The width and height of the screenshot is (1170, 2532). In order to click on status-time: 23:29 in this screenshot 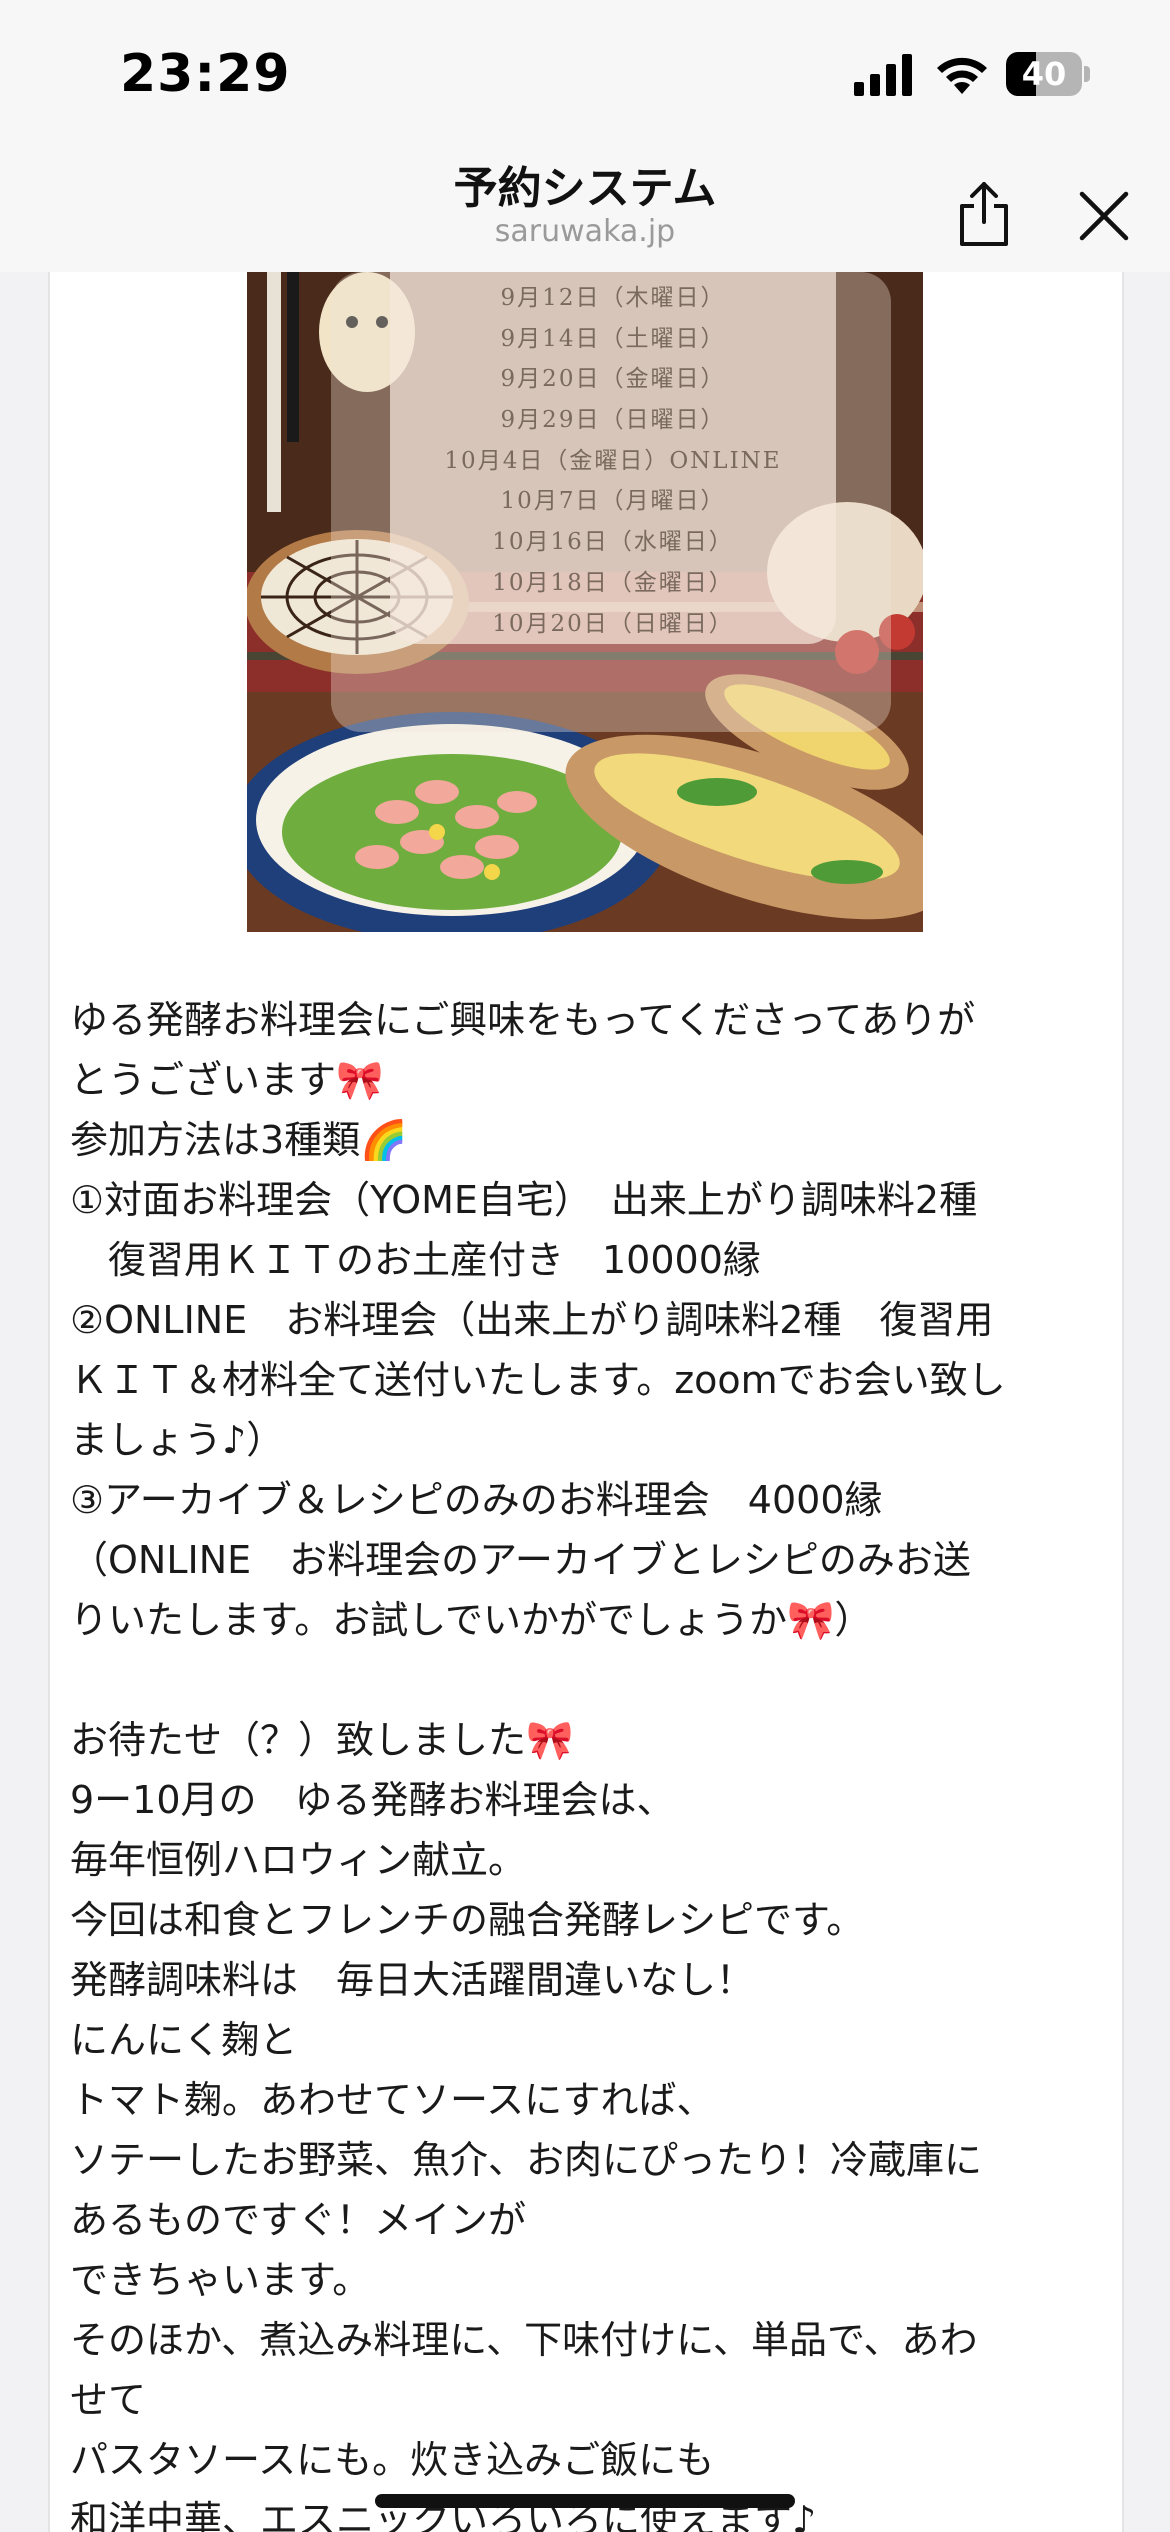, I will do `click(205, 74)`.